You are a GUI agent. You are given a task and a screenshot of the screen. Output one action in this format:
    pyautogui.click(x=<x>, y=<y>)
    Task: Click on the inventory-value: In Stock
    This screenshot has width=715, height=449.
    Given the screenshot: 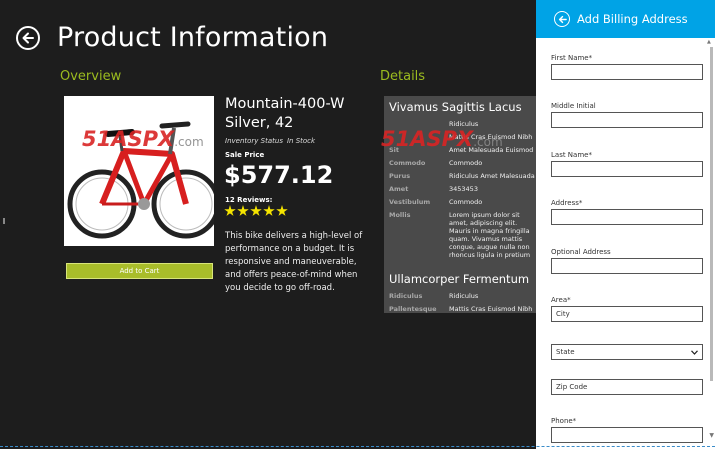 What is the action you would take?
    pyautogui.click(x=301, y=141)
    